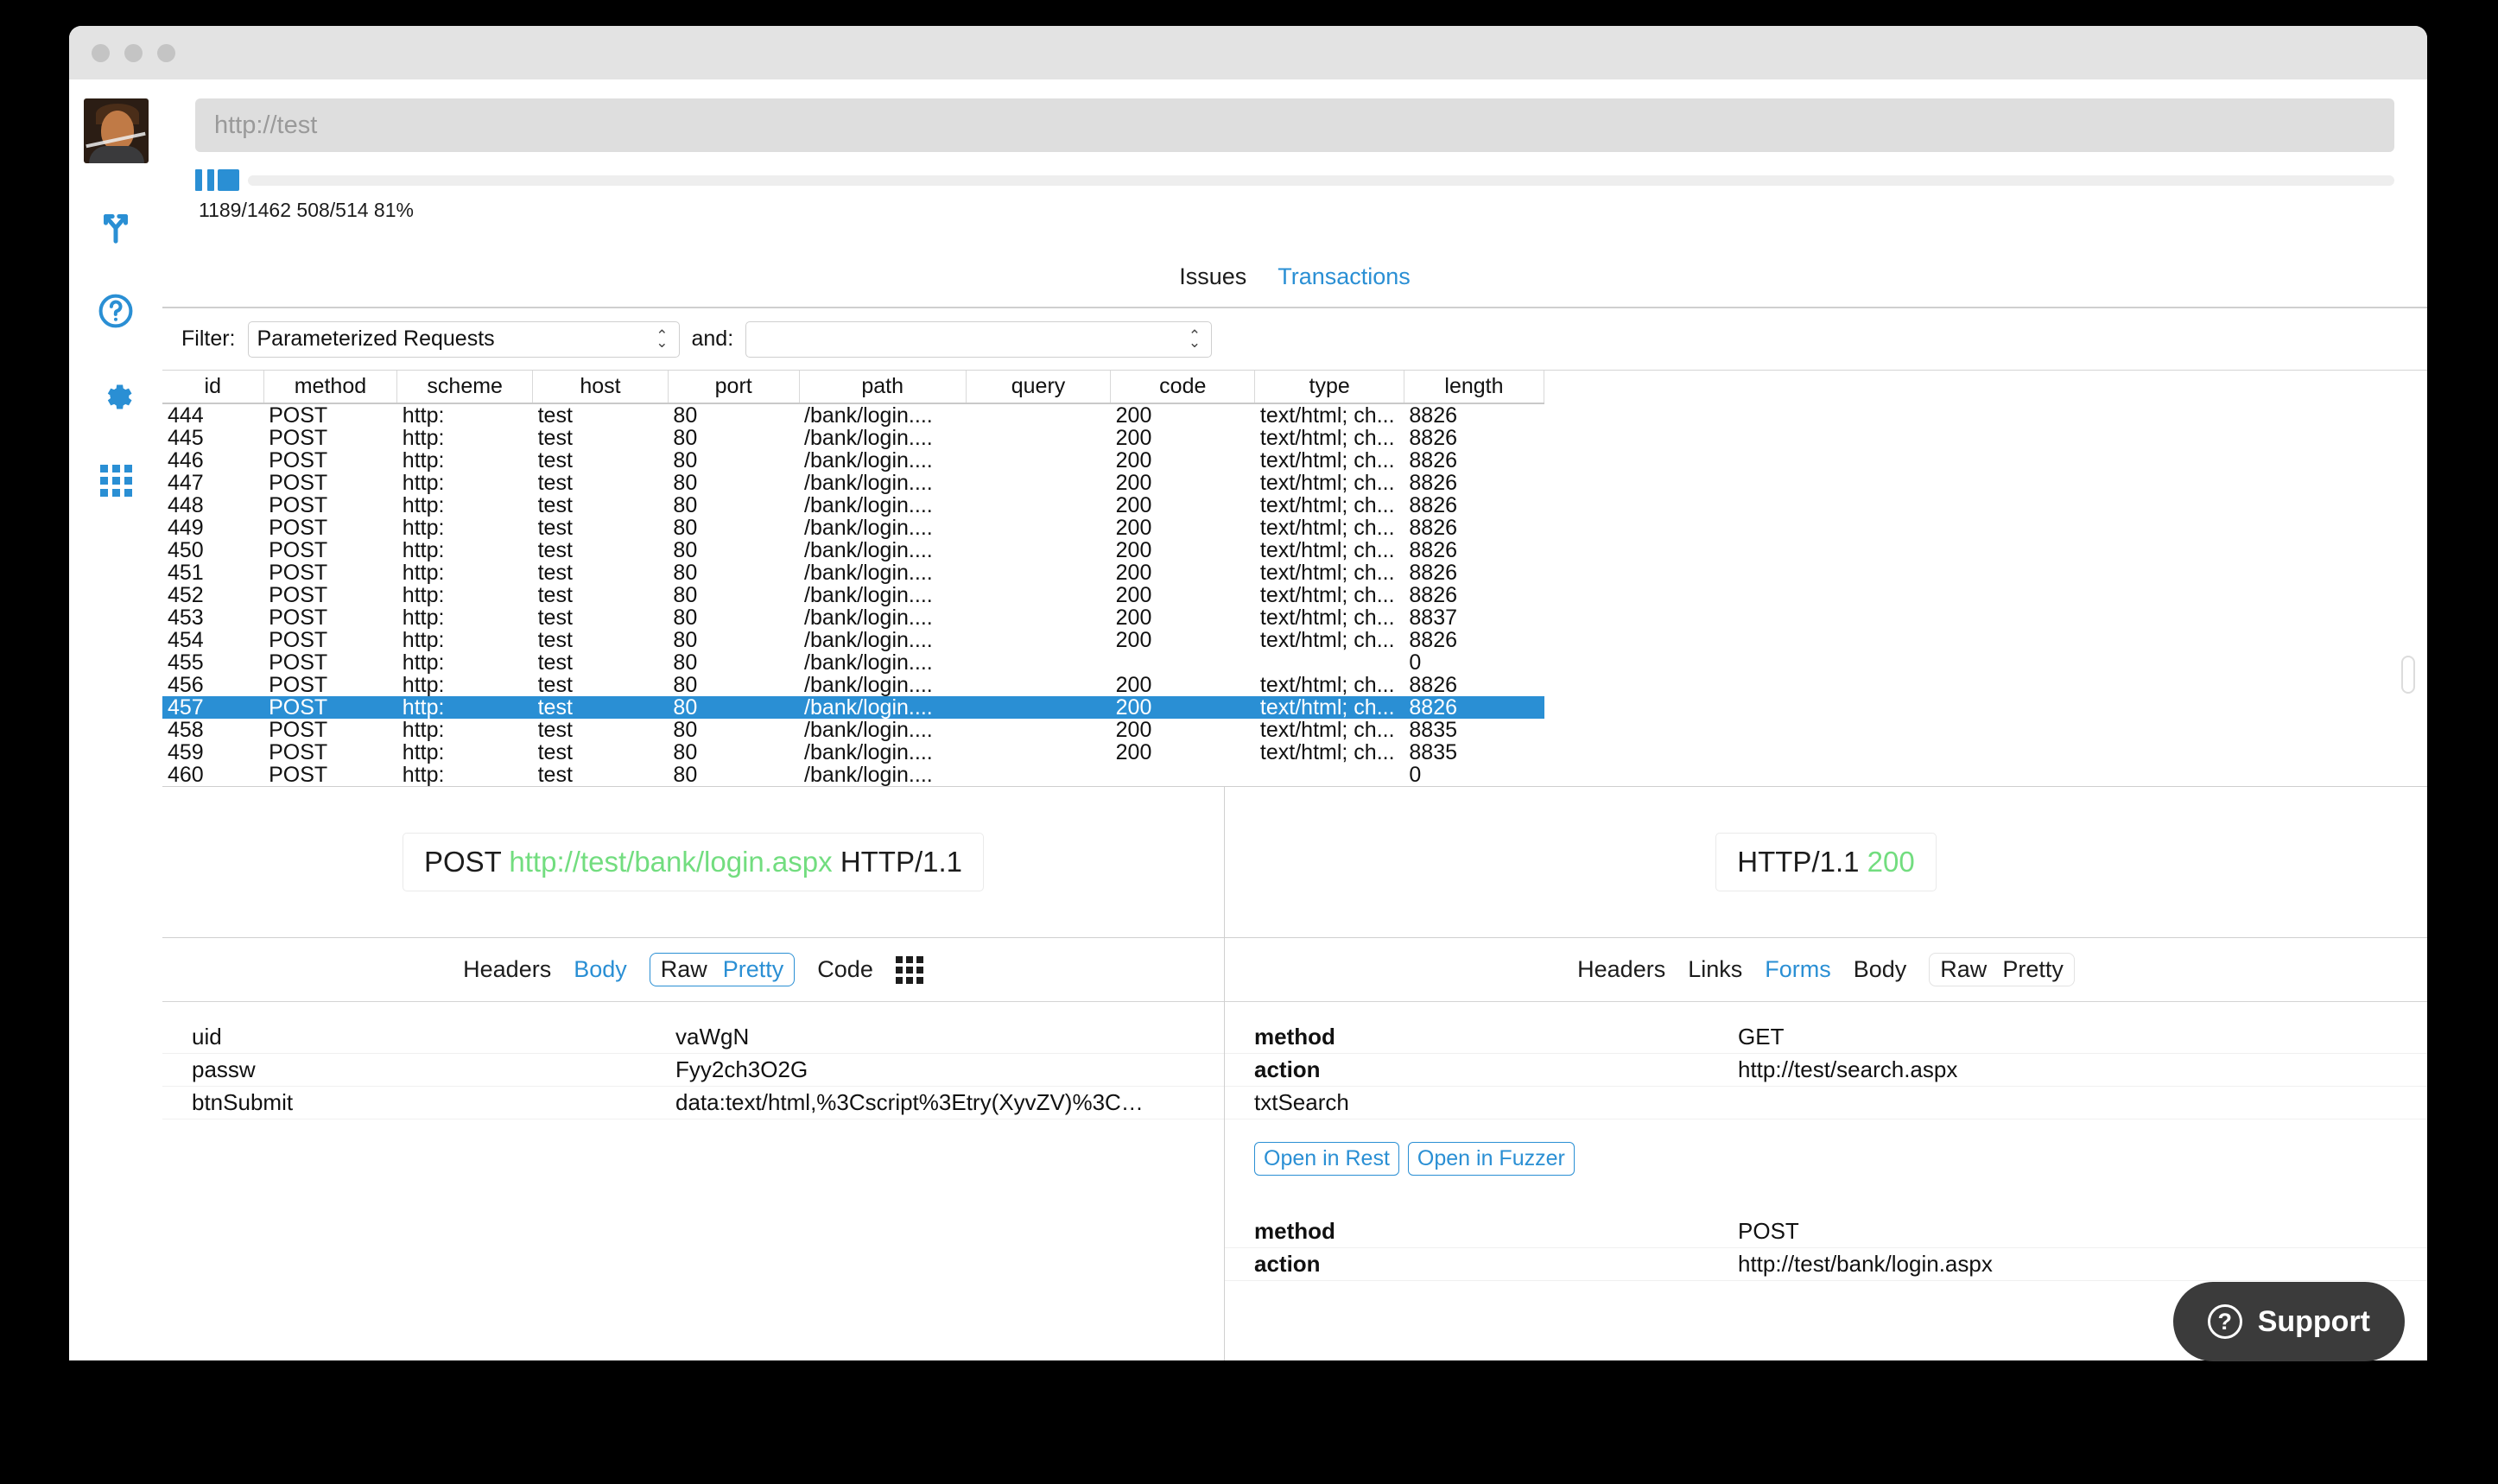  I want to click on request-toggle-raw: Raw, so click(684, 969).